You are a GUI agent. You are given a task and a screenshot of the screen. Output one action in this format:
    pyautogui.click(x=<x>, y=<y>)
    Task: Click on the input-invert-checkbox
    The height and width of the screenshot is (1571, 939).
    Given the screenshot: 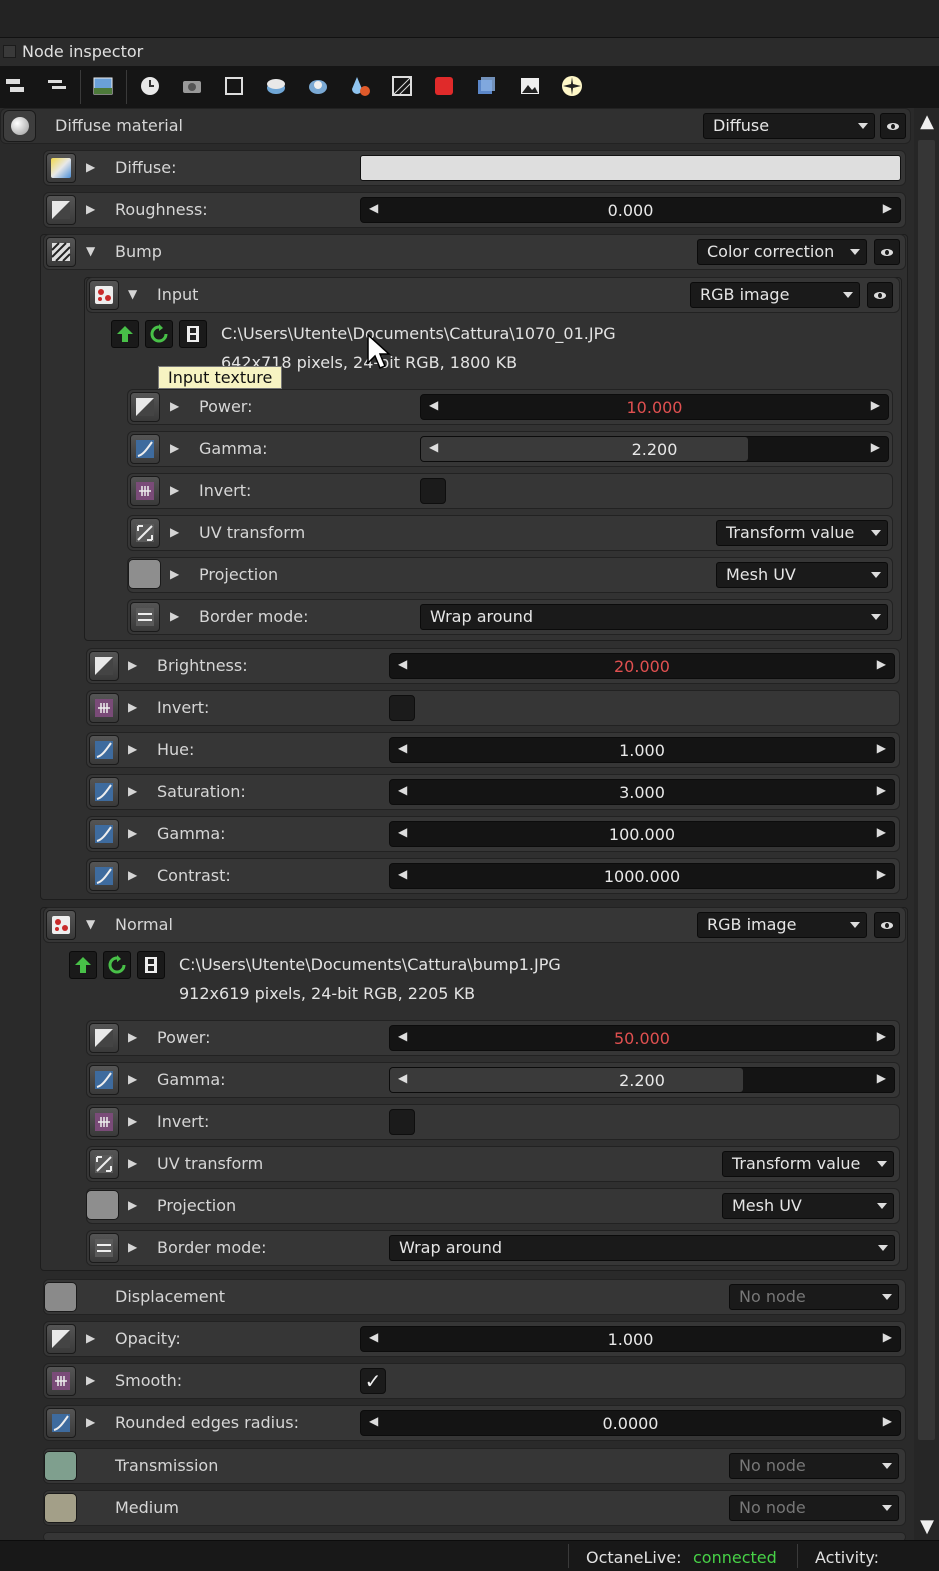 What is the action you would take?
    pyautogui.click(x=433, y=491)
    